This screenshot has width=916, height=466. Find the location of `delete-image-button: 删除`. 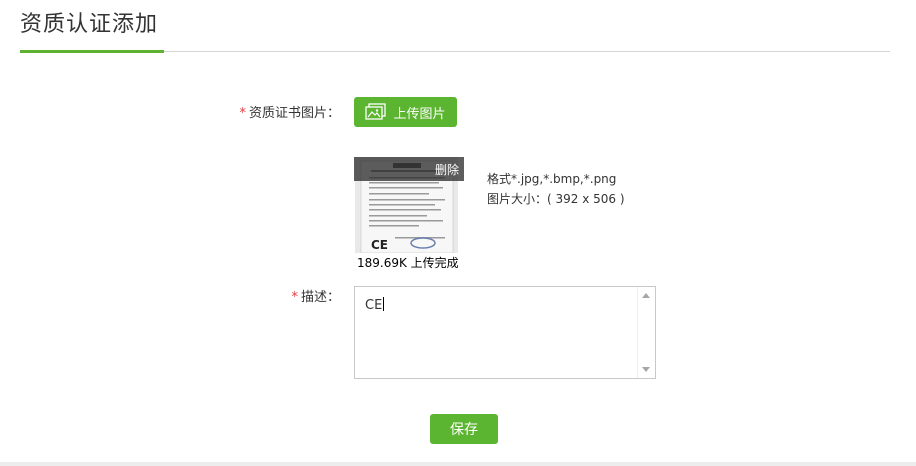

delete-image-button: 删除 is located at coordinates (447, 169).